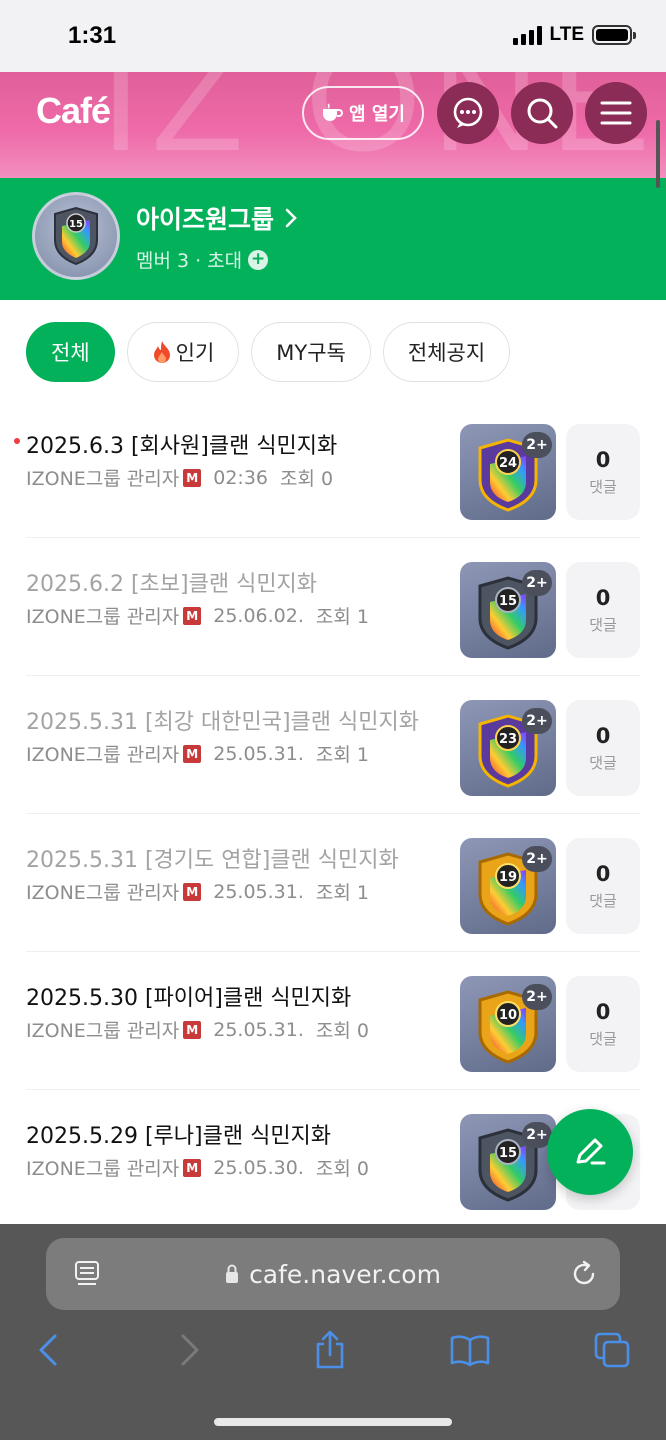 The height and width of the screenshot is (1440, 666). Describe the element at coordinates (240, 477) in the screenshot. I see `post-date: 02:36` at that location.